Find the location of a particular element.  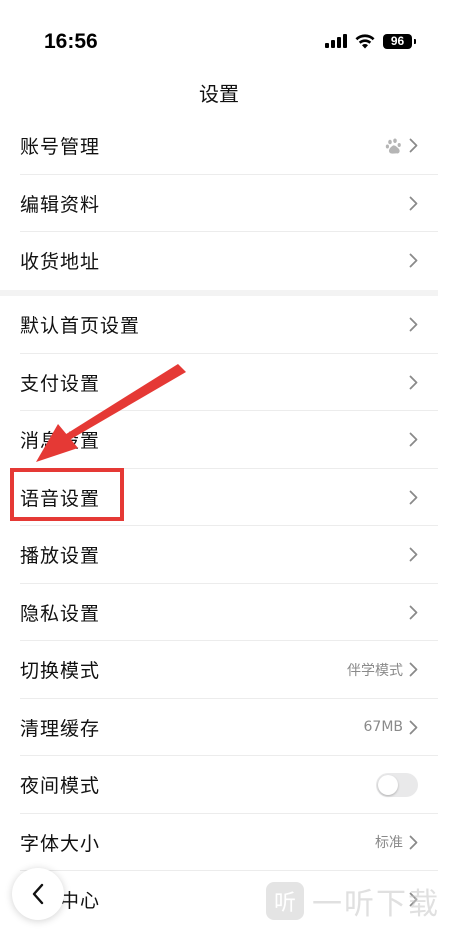

baidu-paw-icon is located at coordinates (393, 146).